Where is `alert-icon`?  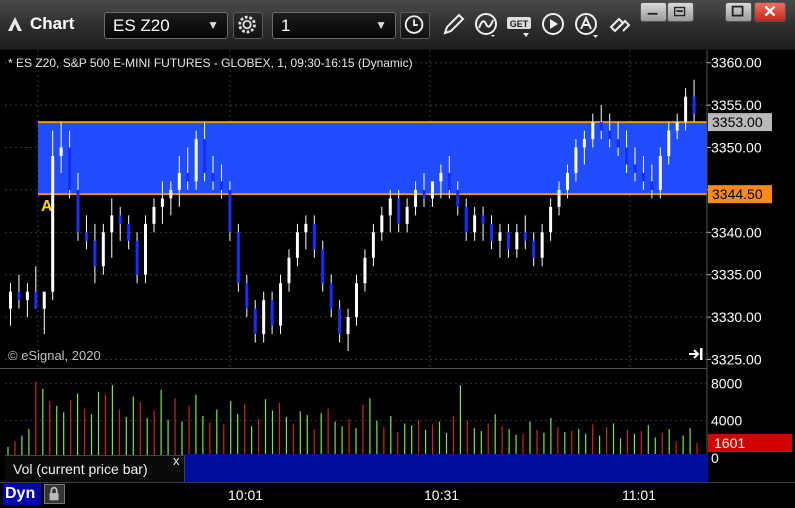 alert-icon is located at coordinates (587, 25).